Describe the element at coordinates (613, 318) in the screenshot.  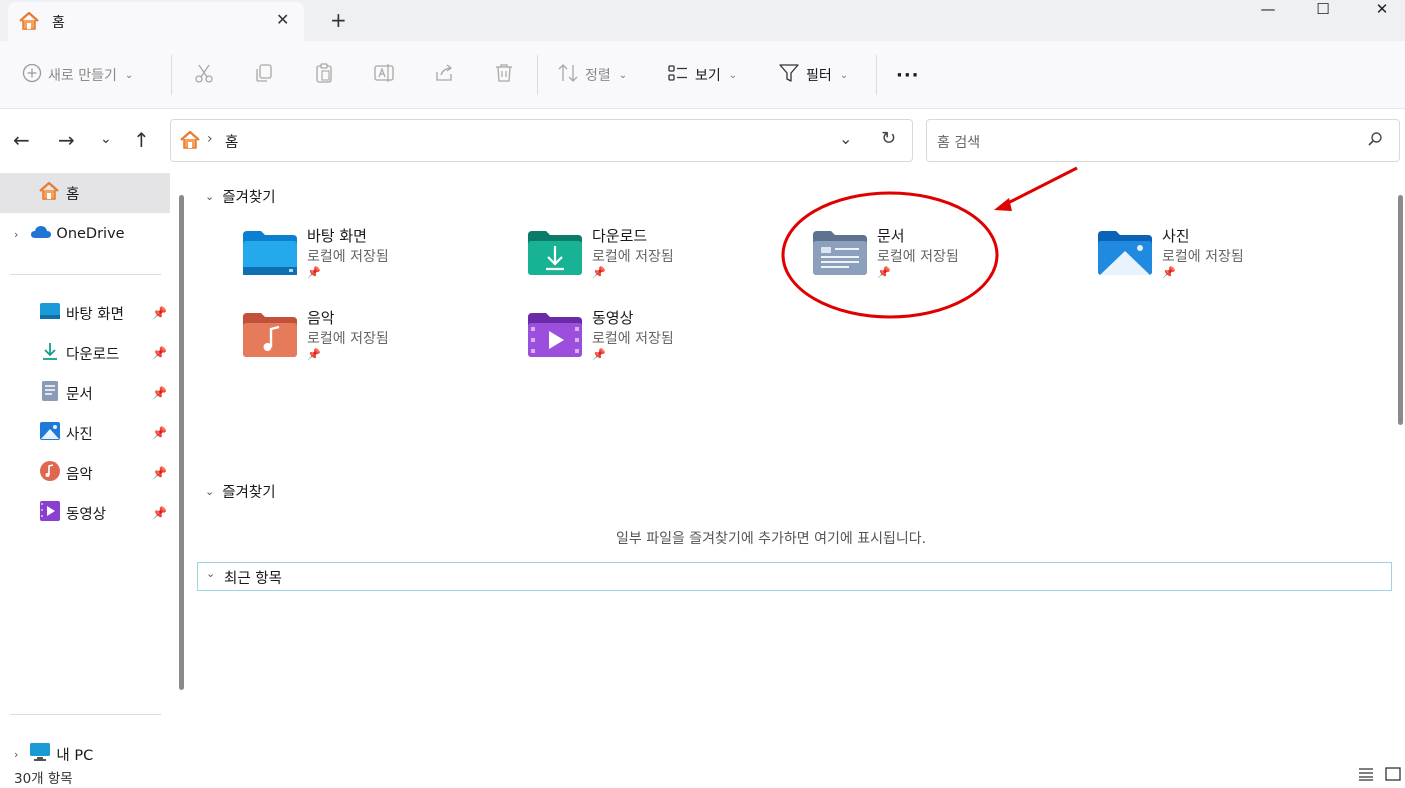
I see `tile-name: 동영상` at that location.